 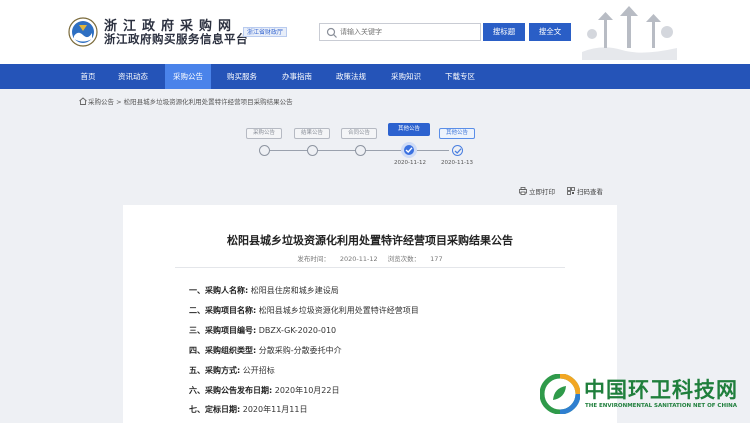 What do you see at coordinates (197, 370) in the screenshot?
I see `item-number: 五、` at bounding box center [197, 370].